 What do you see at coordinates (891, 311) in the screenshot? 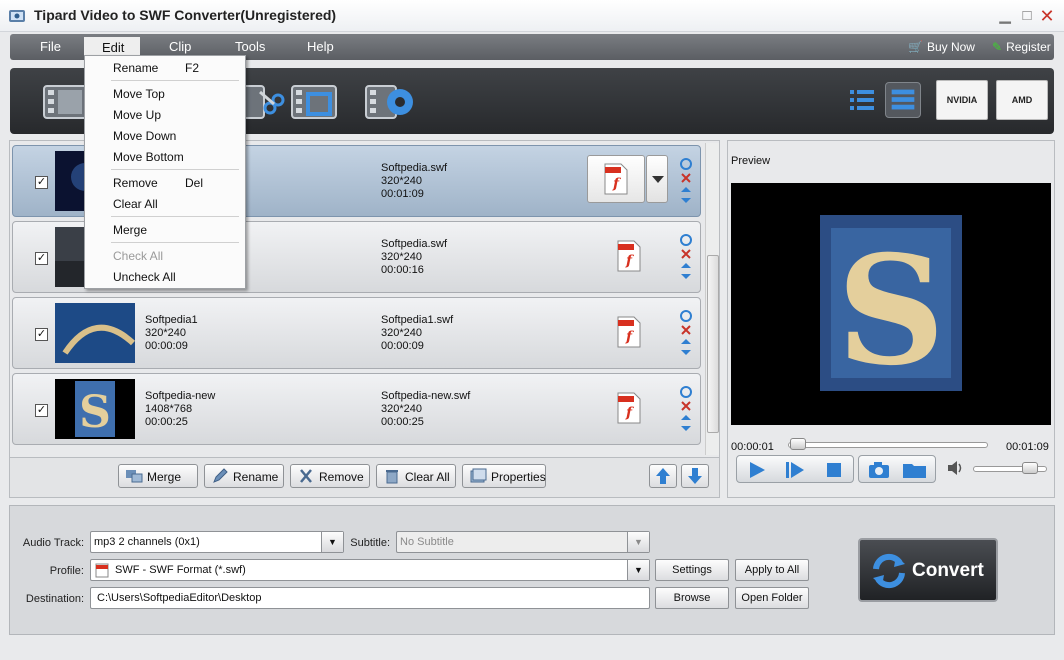
I see `svg-text: S` at bounding box center [891, 311].